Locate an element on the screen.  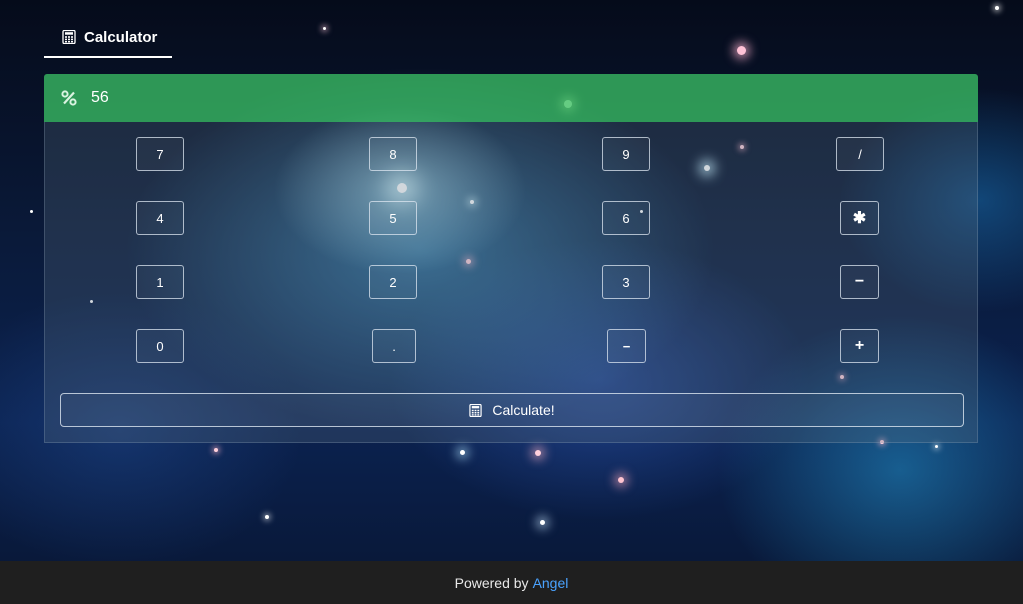
key-multiply: ✱ is located at coordinates (859, 218).